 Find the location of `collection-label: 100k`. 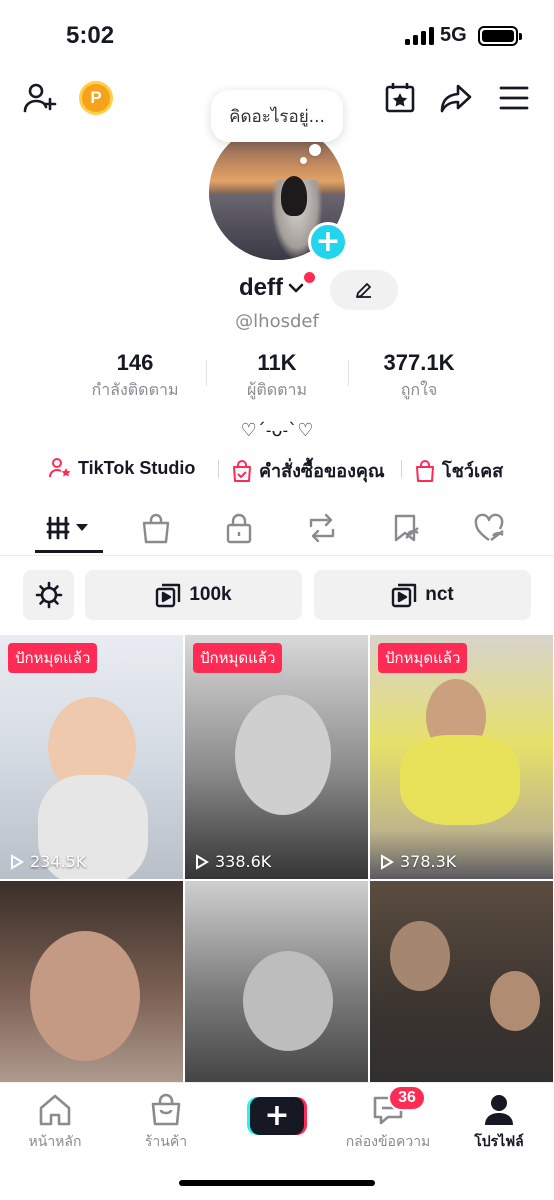

collection-label: 100k is located at coordinates (210, 594).